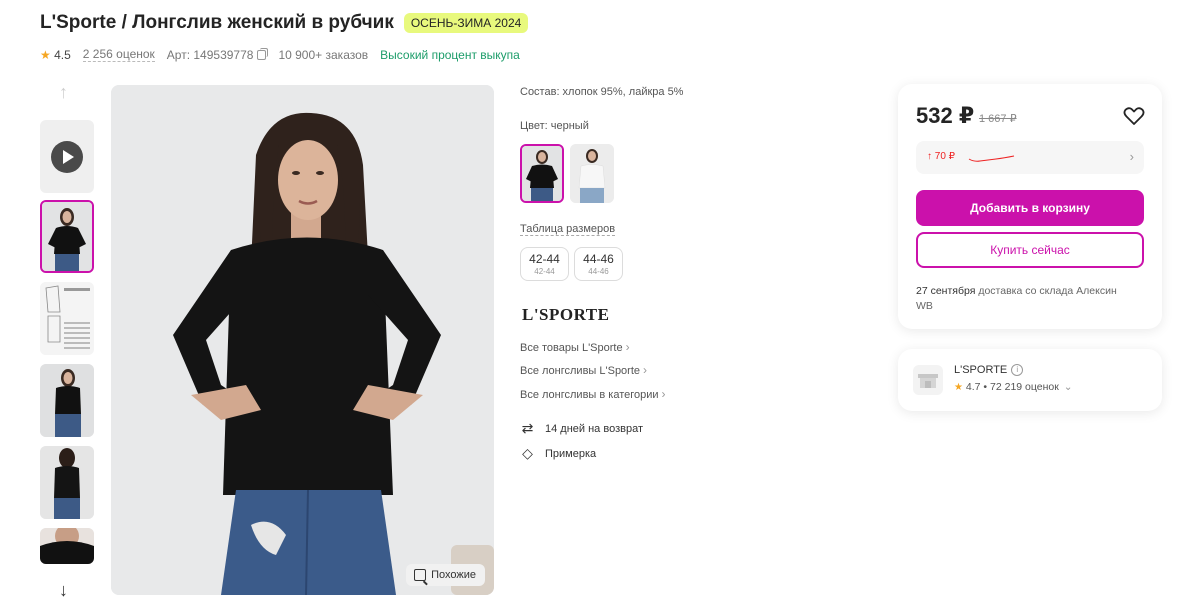 The image size is (1200, 613). What do you see at coordinates (602, 92) in the screenshot?
I see `composition-text: Состав: хлопок 95%, лайкра 5%` at bounding box center [602, 92].